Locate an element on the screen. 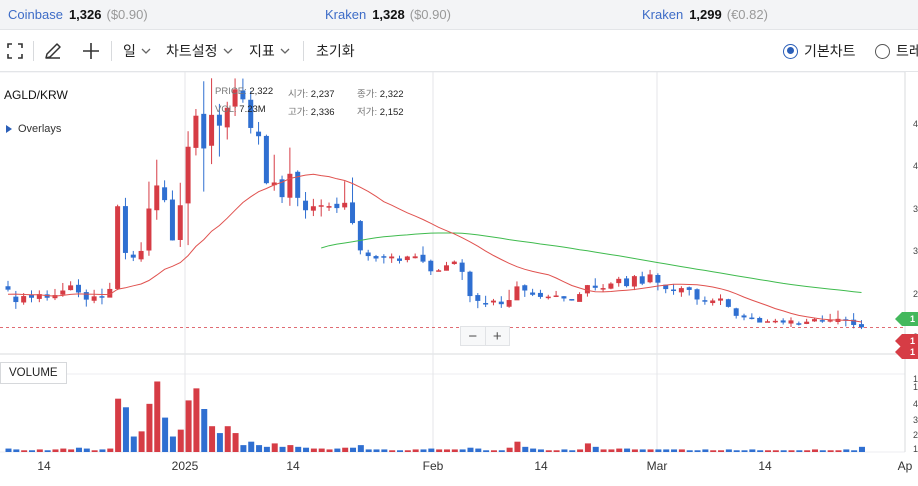 This screenshot has width=918, height=486. reset-button: 초기화 is located at coordinates (335, 51).